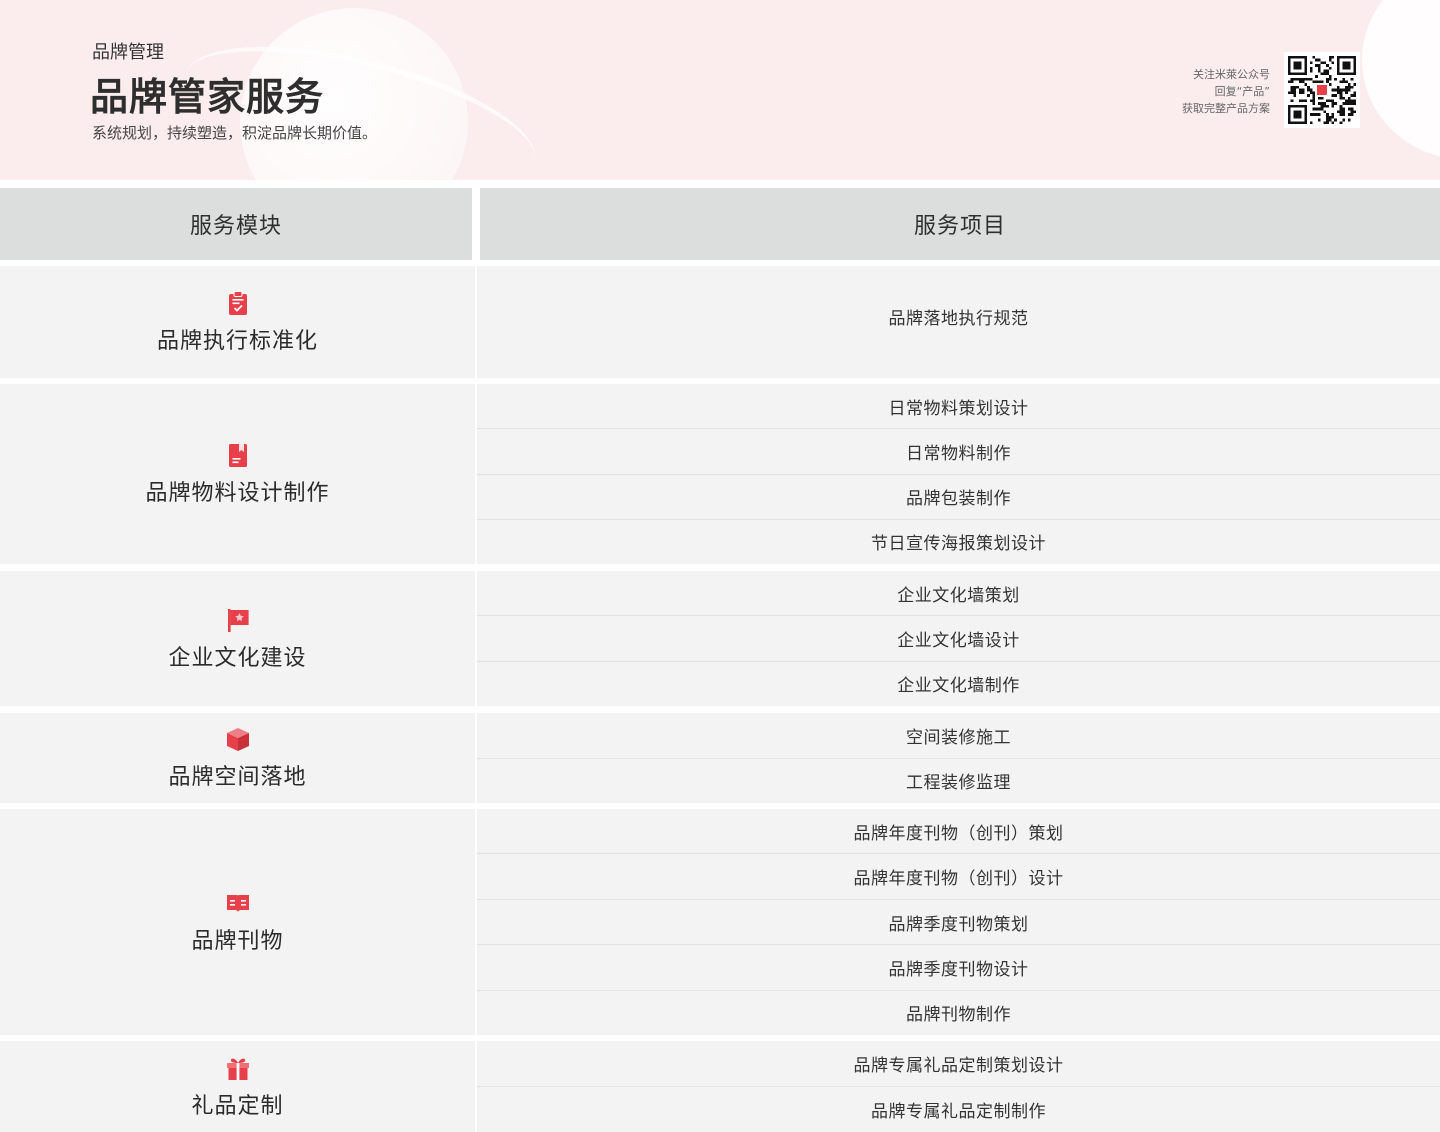 The width and height of the screenshot is (1440, 1132). I want to click on service-item: 空间装修施工, so click(958, 736).